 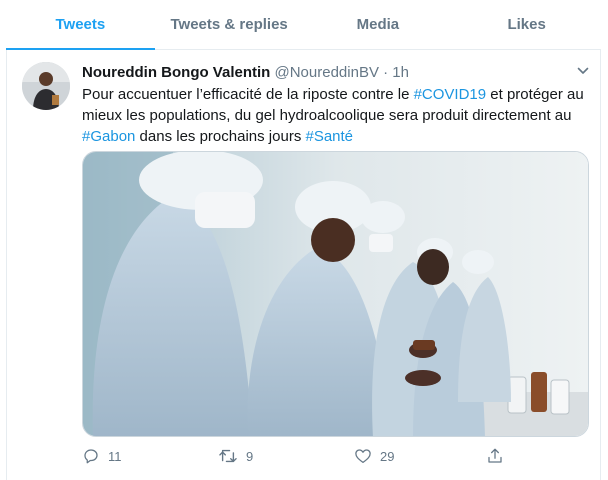 I want to click on share-icon, so click(x=495, y=455).